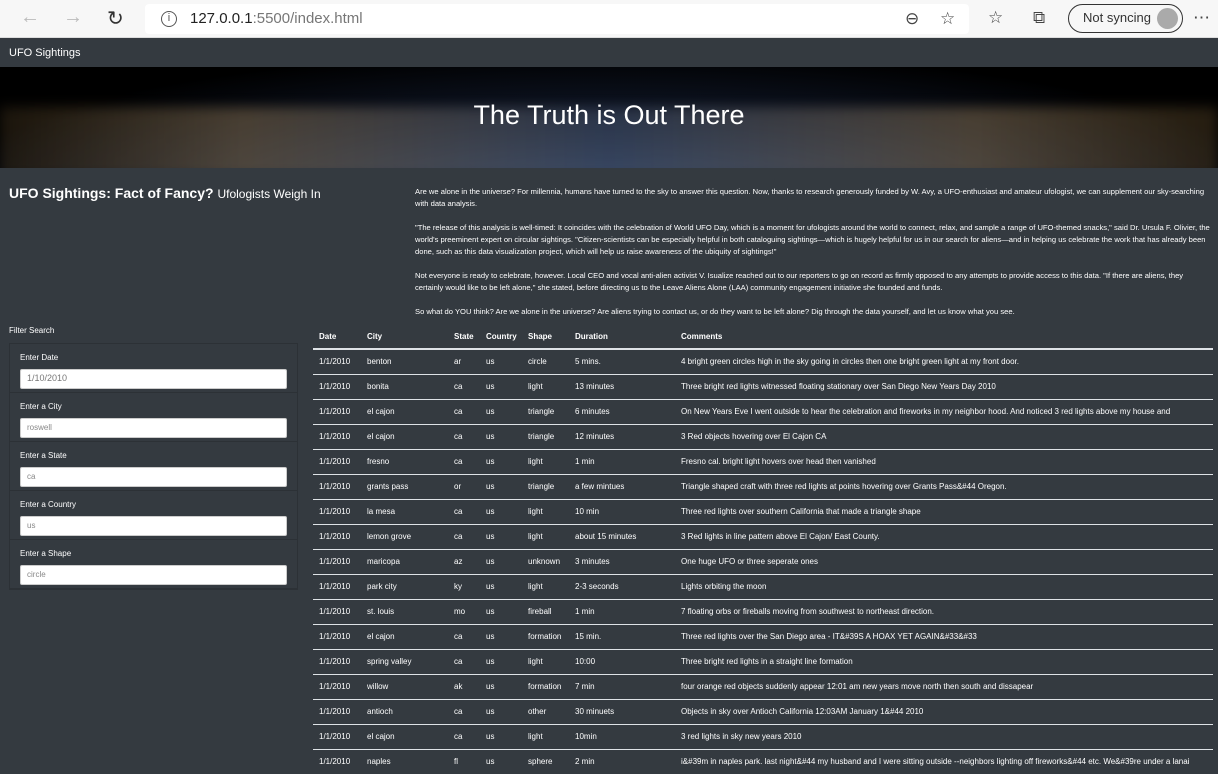 This screenshot has width=1218, height=774. Describe the element at coordinates (622, 337) in the screenshot. I see `column-header: Duration` at that location.